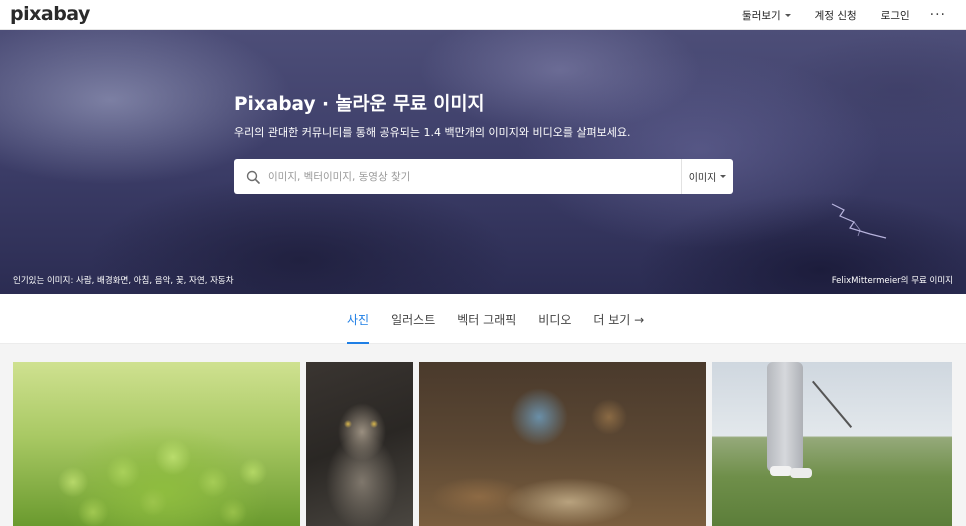 The height and width of the screenshot is (526, 966). I want to click on search-box: 이미지, so click(483, 176).